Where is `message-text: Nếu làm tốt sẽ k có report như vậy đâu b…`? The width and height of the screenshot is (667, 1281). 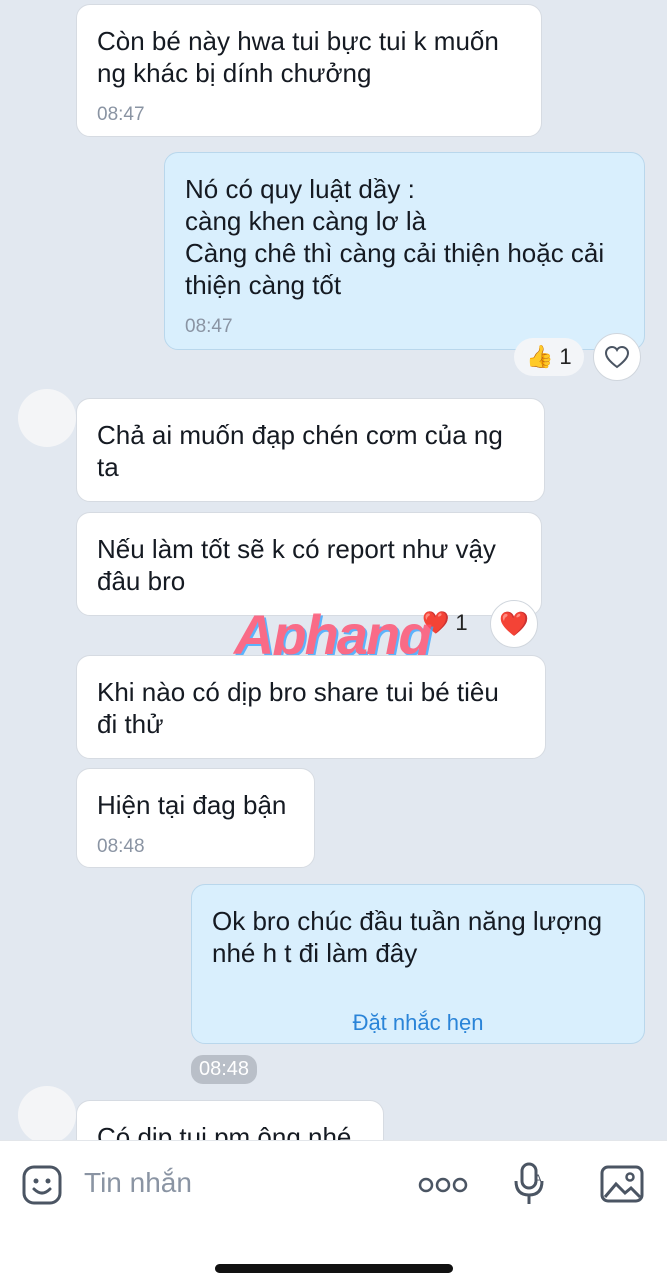 message-text: Nếu làm tốt sẽ k có report như vậy đâu b… is located at coordinates (296, 565).